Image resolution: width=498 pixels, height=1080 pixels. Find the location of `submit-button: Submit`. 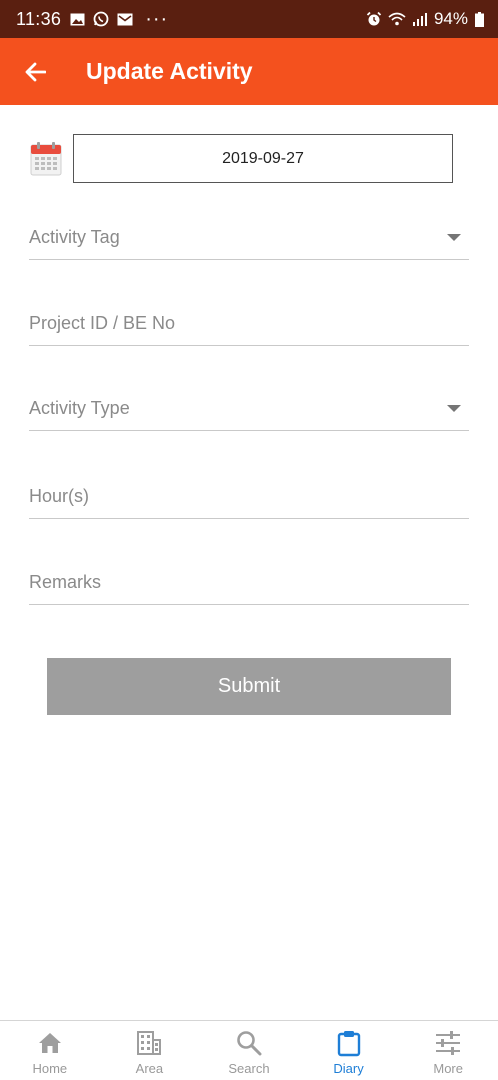

submit-button: Submit is located at coordinates (249, 686).